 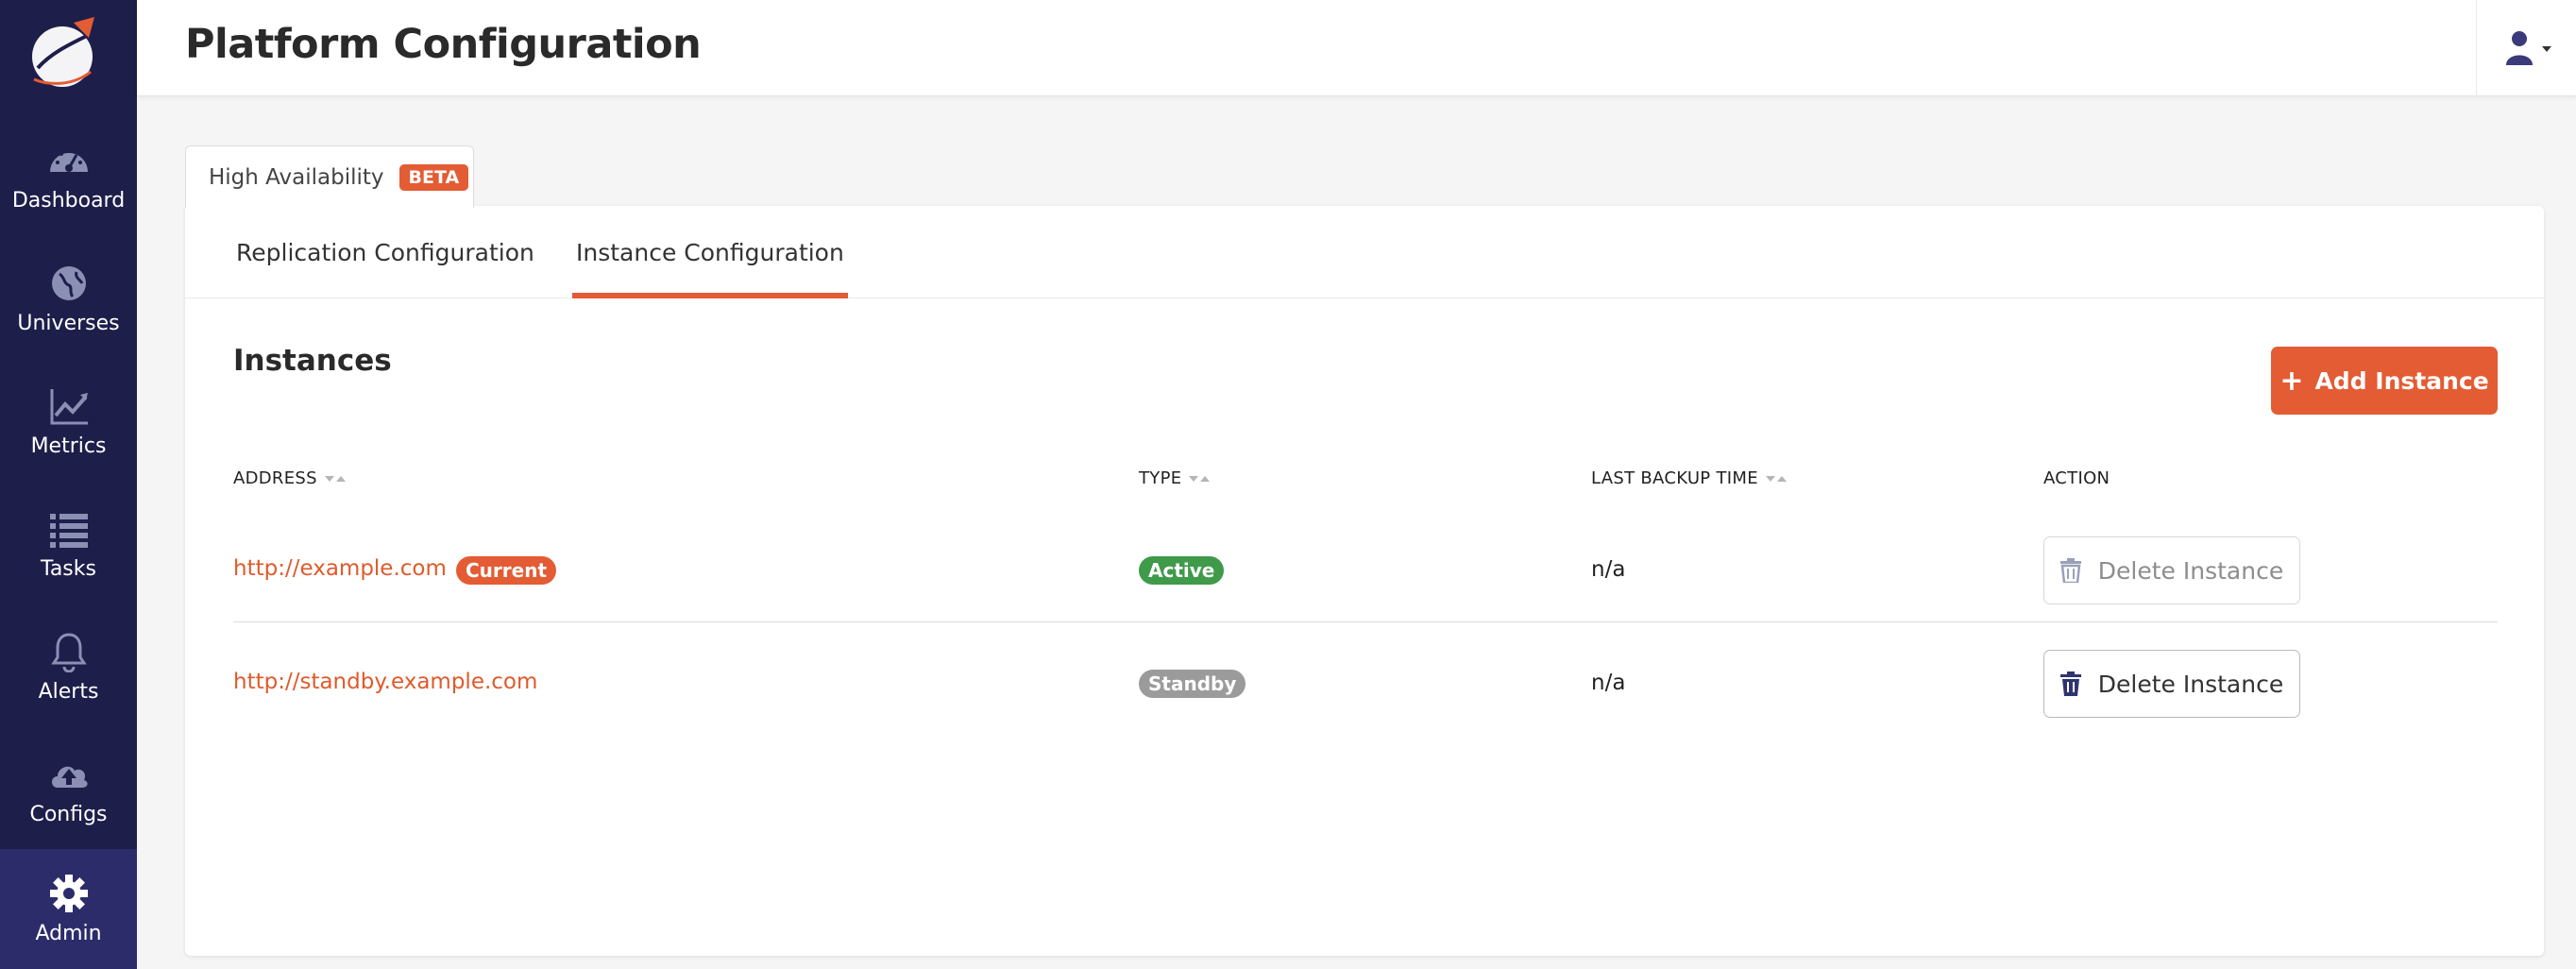 What do you see at coordinates (1356, 48) in the screenshot?
I see `top-header: Platform Configuration` at bounding box center [1356, 48].